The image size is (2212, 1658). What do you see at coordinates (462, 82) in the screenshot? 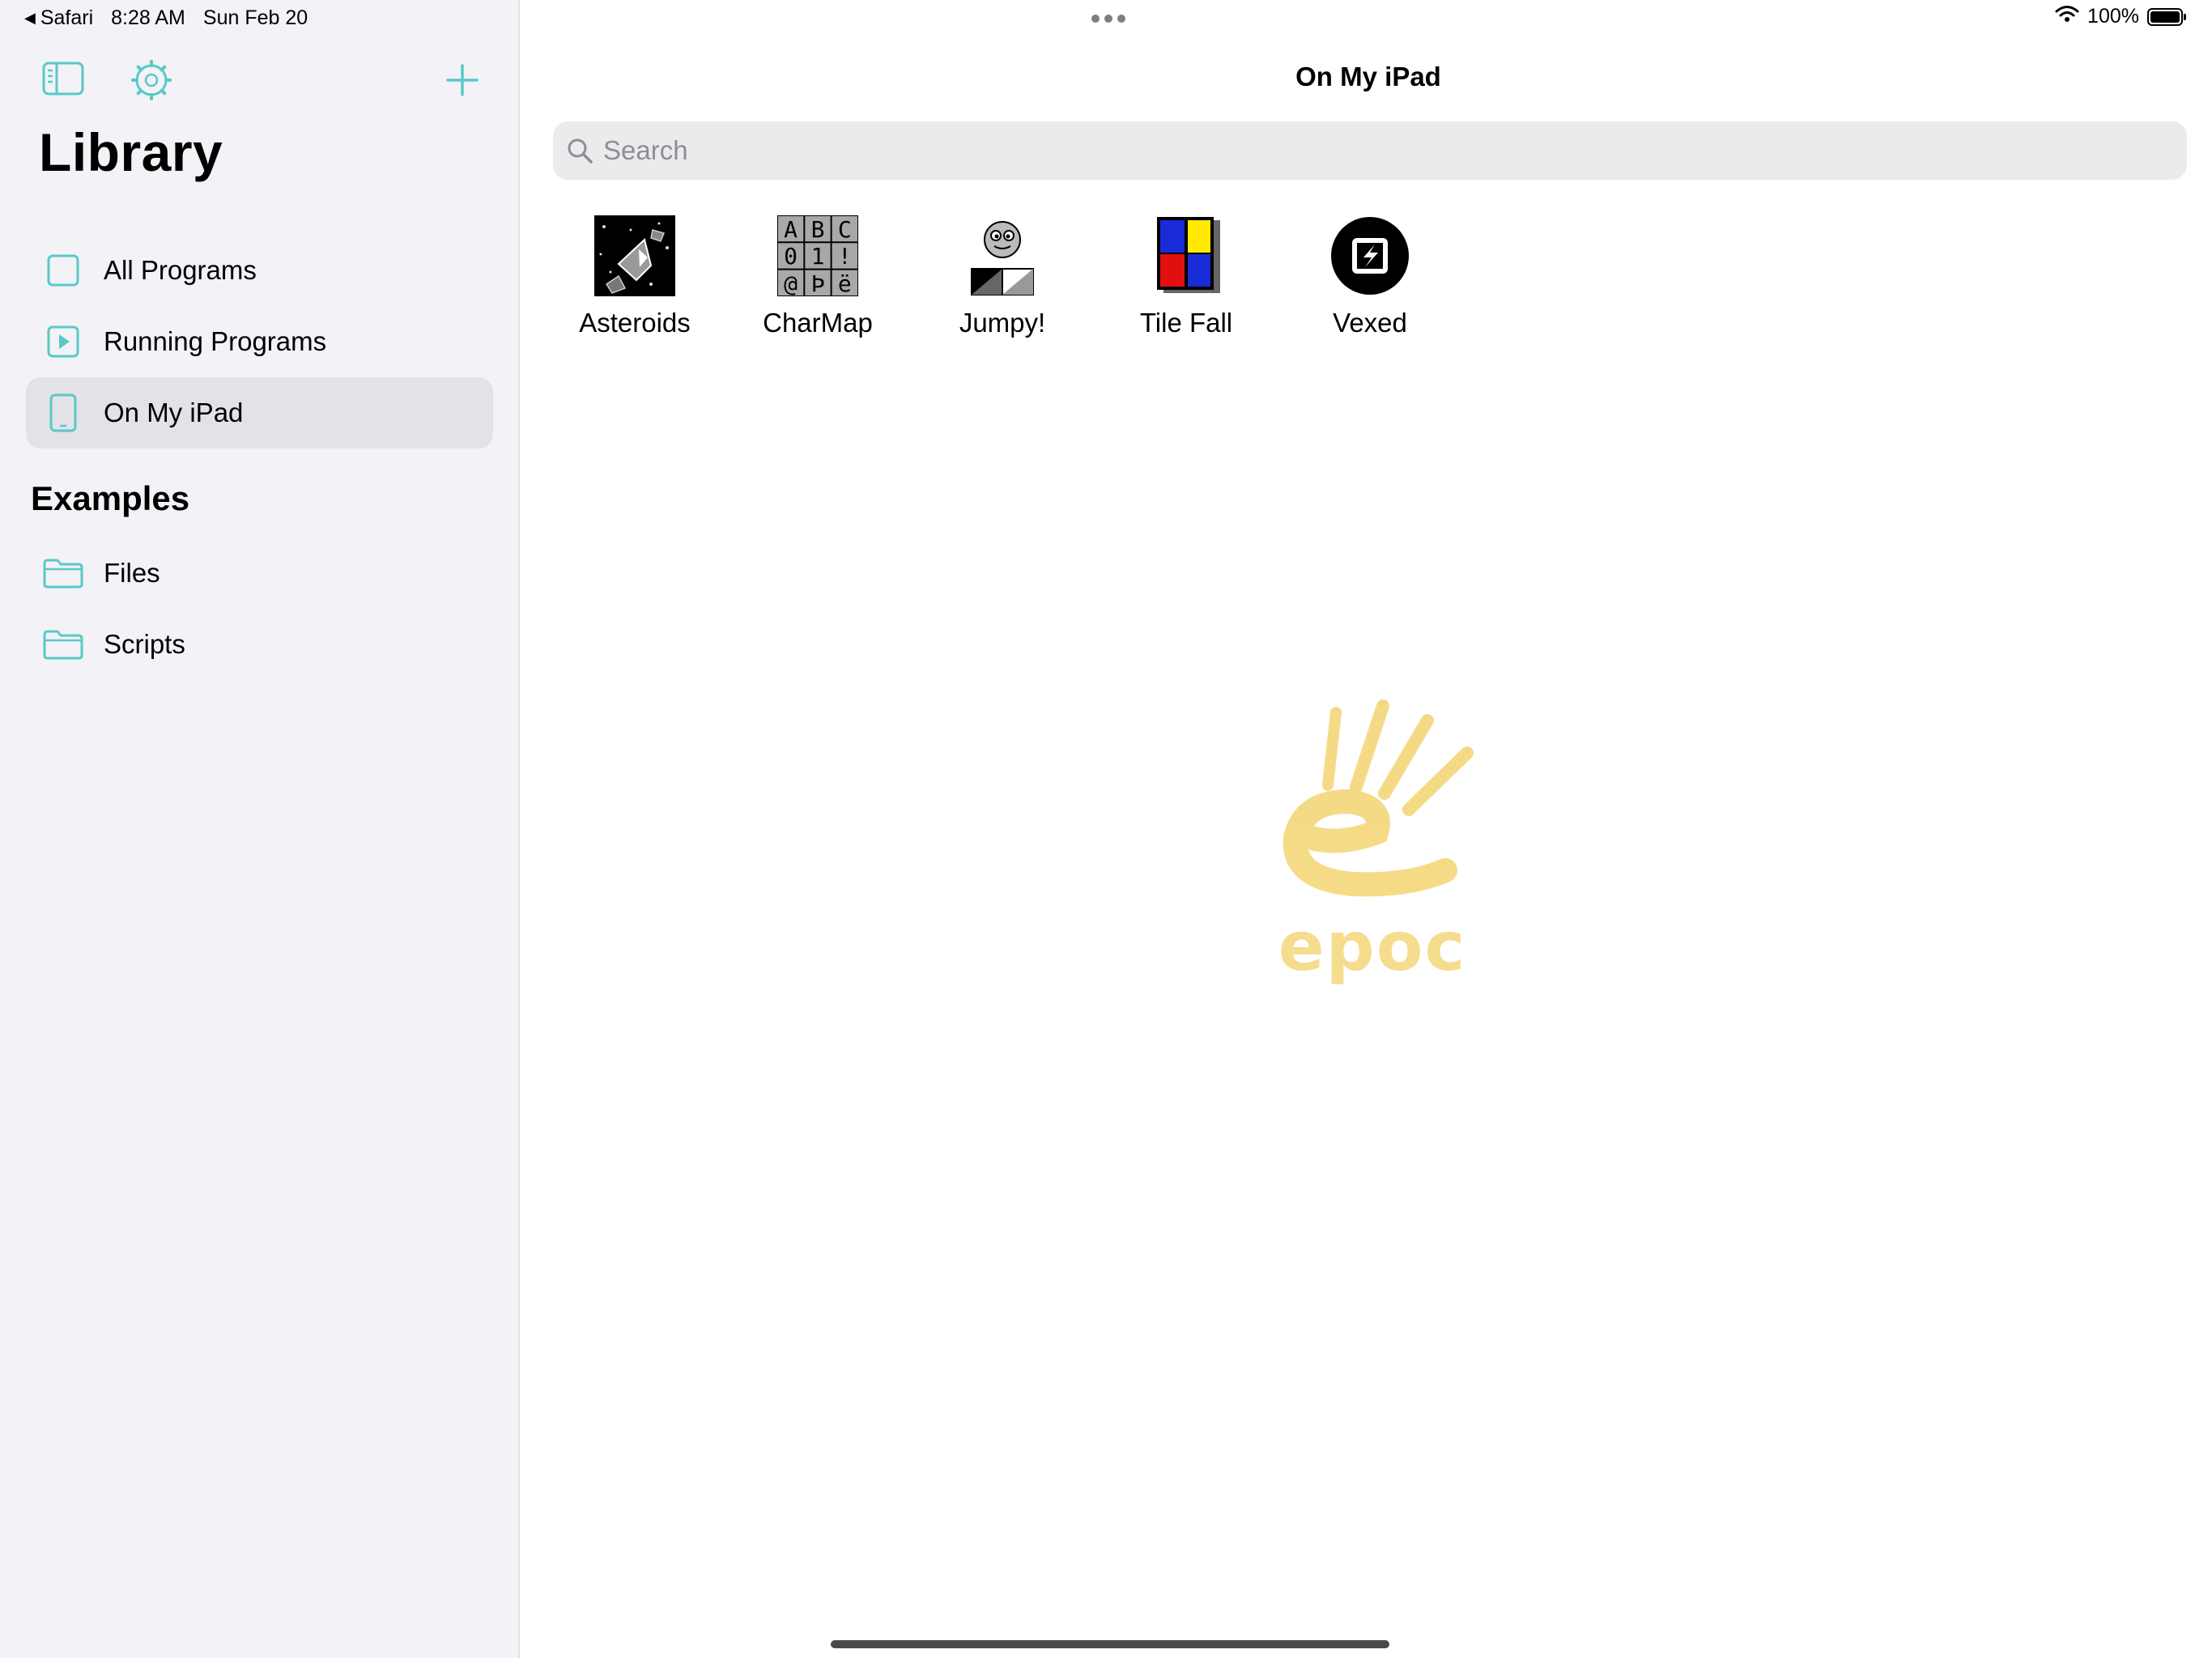
I see `add-plus-icon` at bounding box center [462, 82].